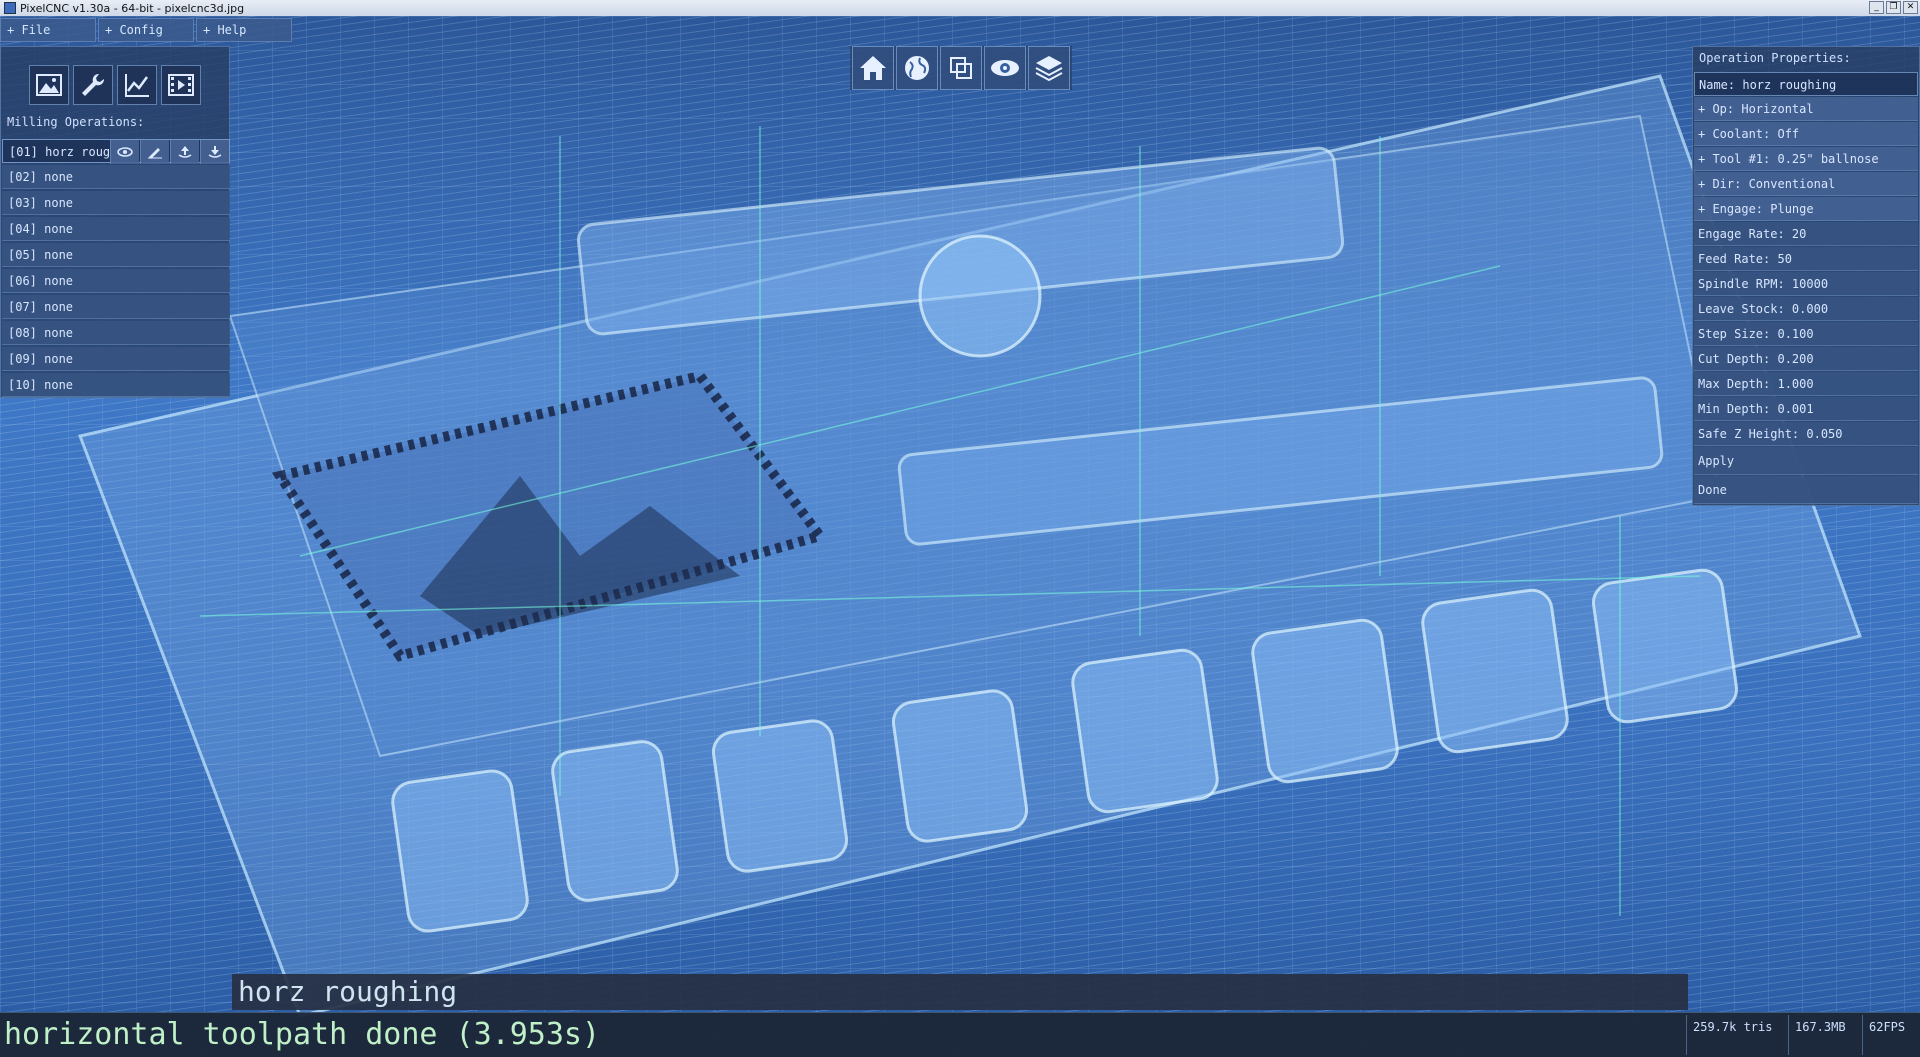 Image resolution: width=1920 pixels, height=1057 pixels. I want to click on operation-row-06: [06] none, so click(116, 281).